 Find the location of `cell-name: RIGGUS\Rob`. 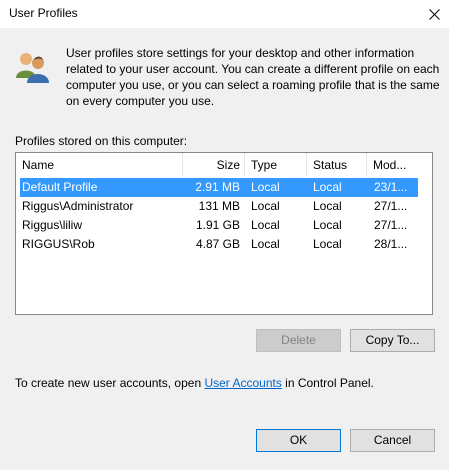

cell-name: RIGGUS\Rob is located at coordinates (58, 244).